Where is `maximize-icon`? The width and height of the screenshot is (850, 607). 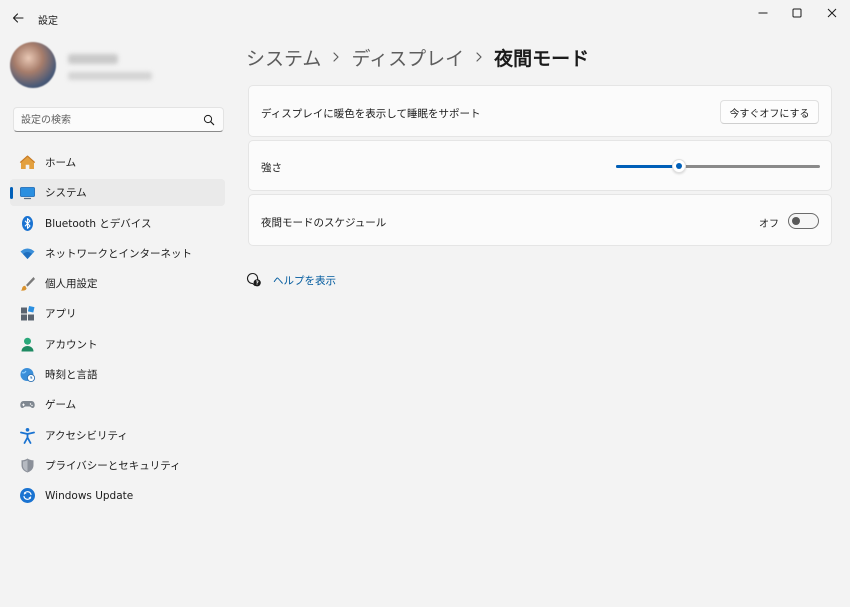
maximize-icon is located at coordinates (797, 13).